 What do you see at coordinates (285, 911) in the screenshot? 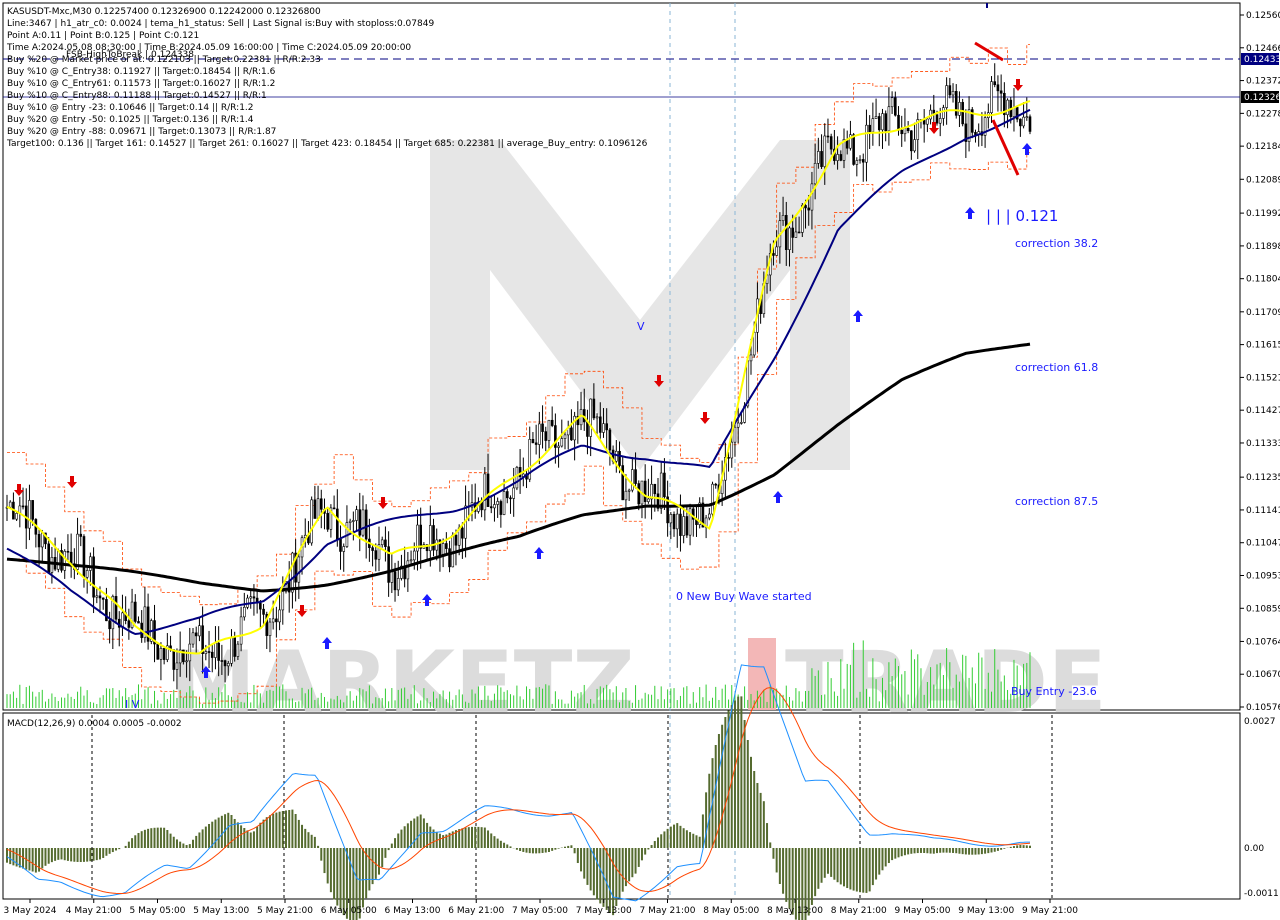
I see `time-tick-label: 5 May 21:00` at bounding box center [285, 911].